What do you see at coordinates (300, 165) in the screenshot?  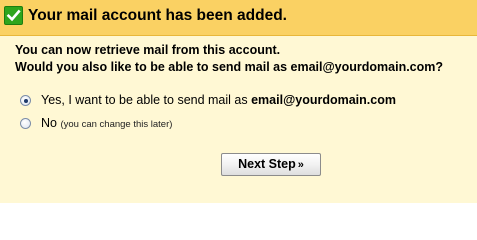 I see `double-chevron-right-icon: »` at bounding box center [300, 165].